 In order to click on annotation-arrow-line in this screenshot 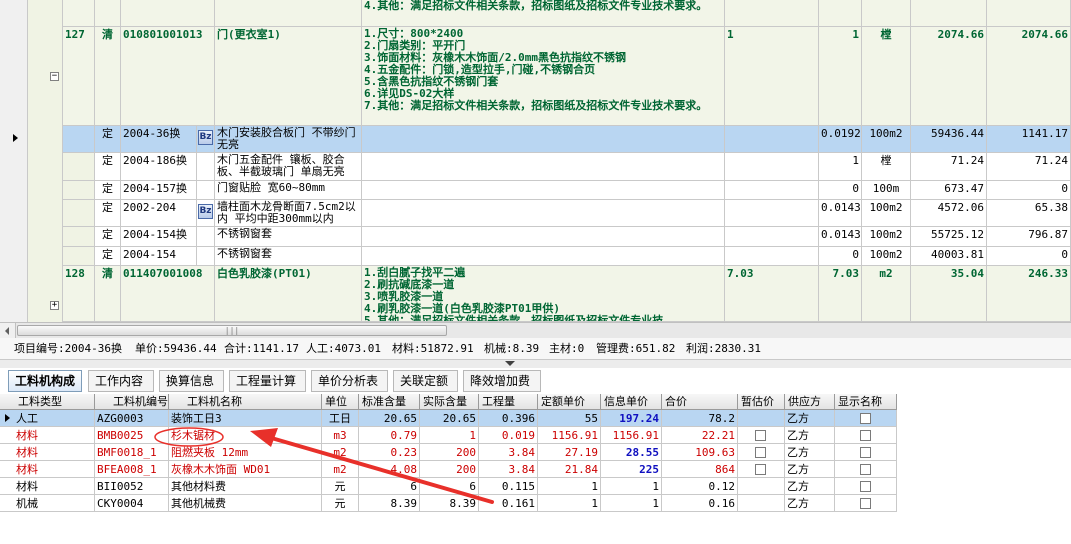, I will do `click(380, 469)`.